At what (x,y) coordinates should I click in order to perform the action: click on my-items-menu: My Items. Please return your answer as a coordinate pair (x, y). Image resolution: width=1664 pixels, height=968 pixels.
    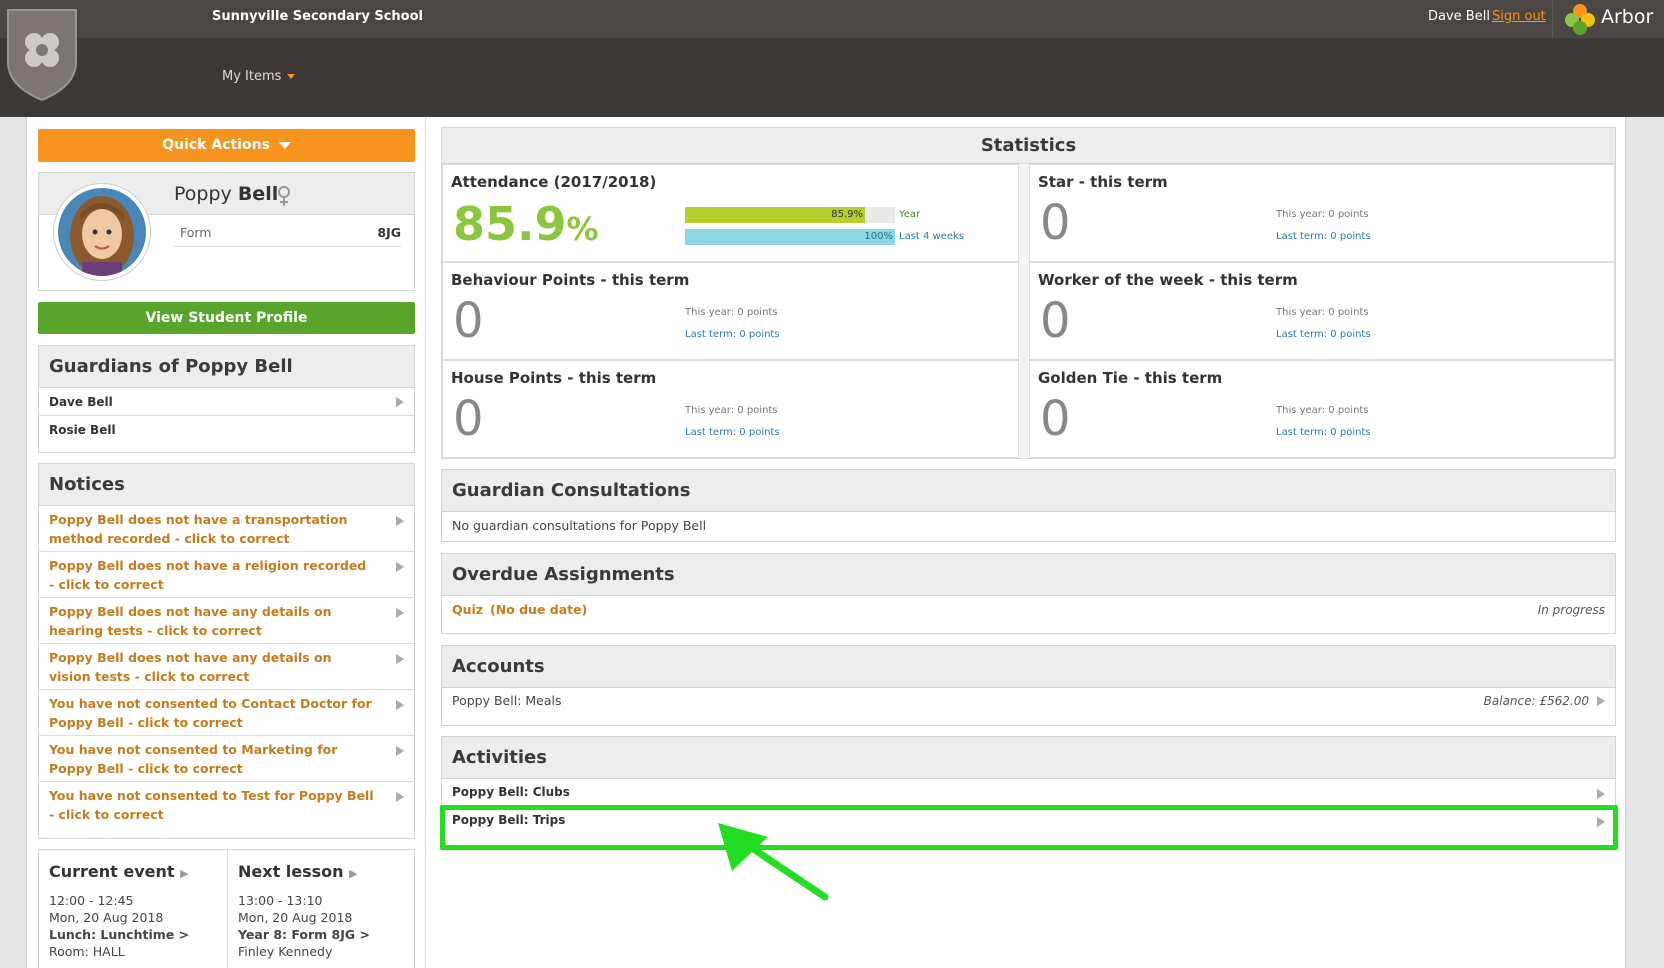
    Looking at the image, I should click on (259, 76).